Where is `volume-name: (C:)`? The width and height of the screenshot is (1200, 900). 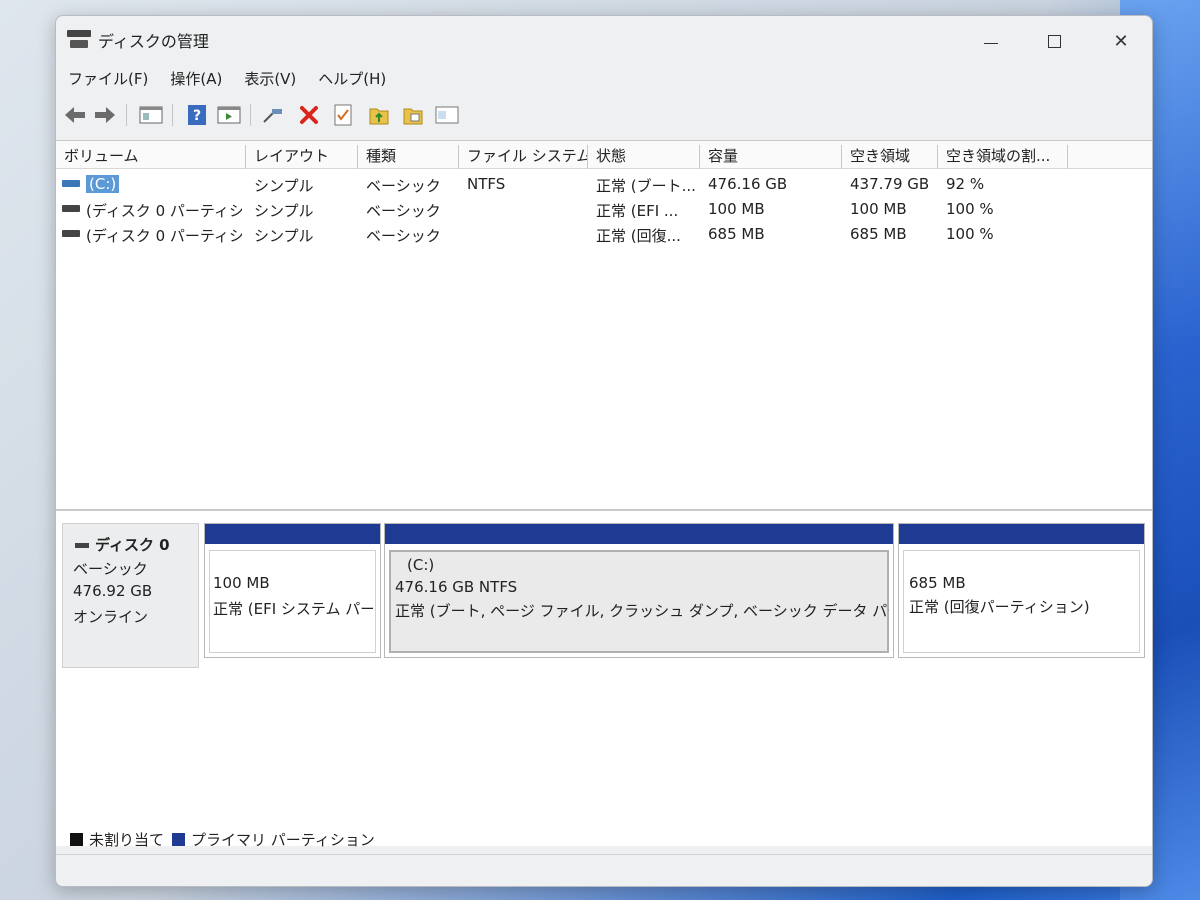
volume-name: (C:) is located at coordinates (103, 184).